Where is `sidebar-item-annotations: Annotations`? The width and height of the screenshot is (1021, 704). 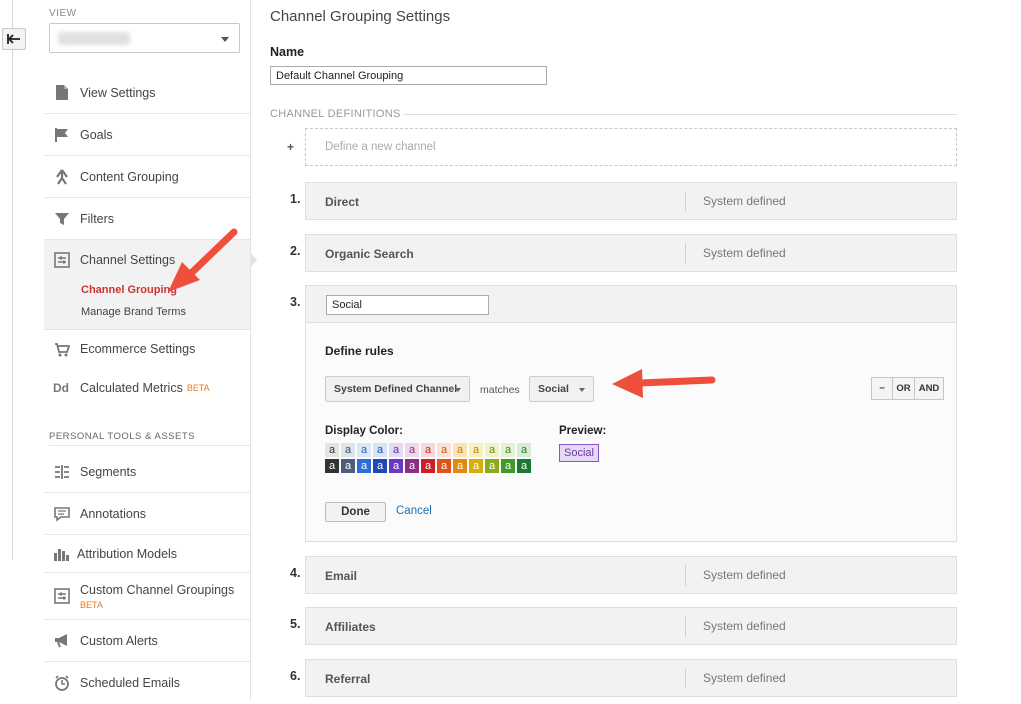 sidebar-item-annotations: Annotations is located at coordinates (147, 514).